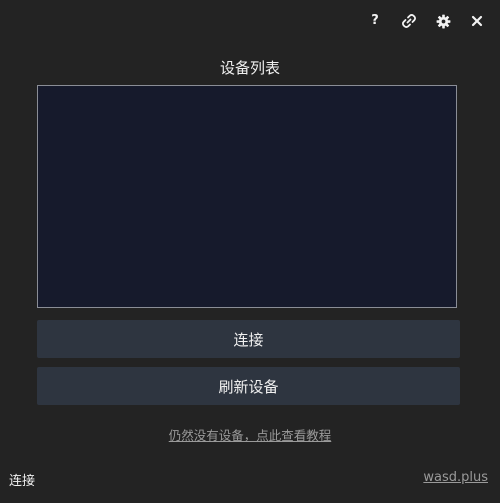  I want to click on device-list-title: 设备列表, so click(249, 68).